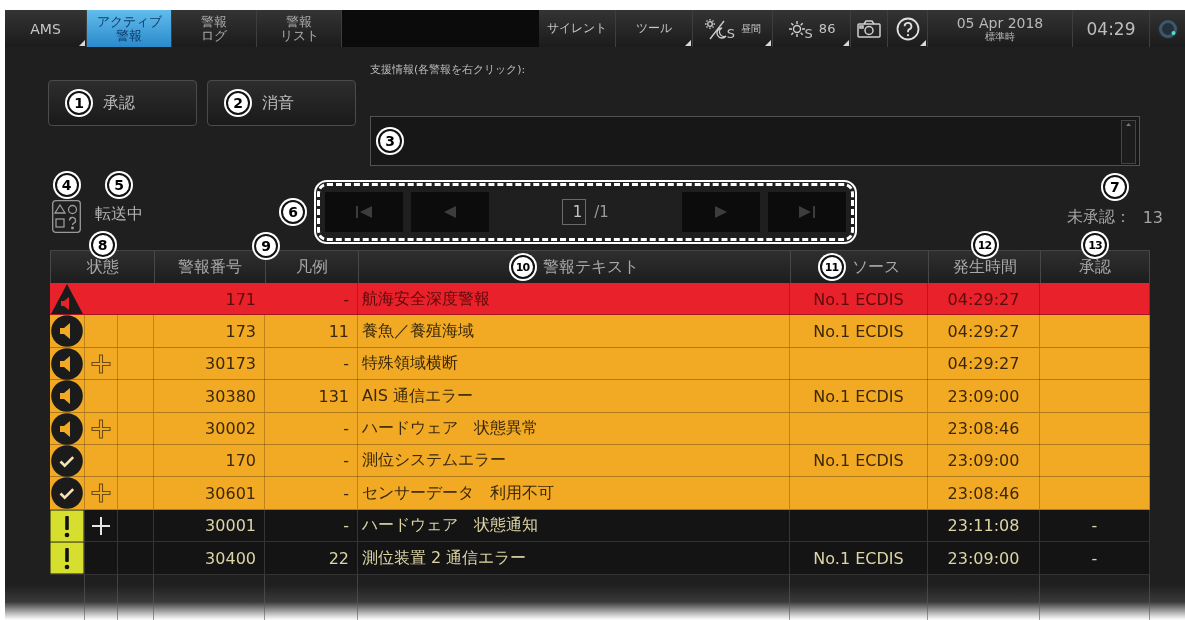 This screenshot has height=620, width=1185. Describe the element at coordinates (907, 28) in the screenshot. I see `help-icon` at that location.